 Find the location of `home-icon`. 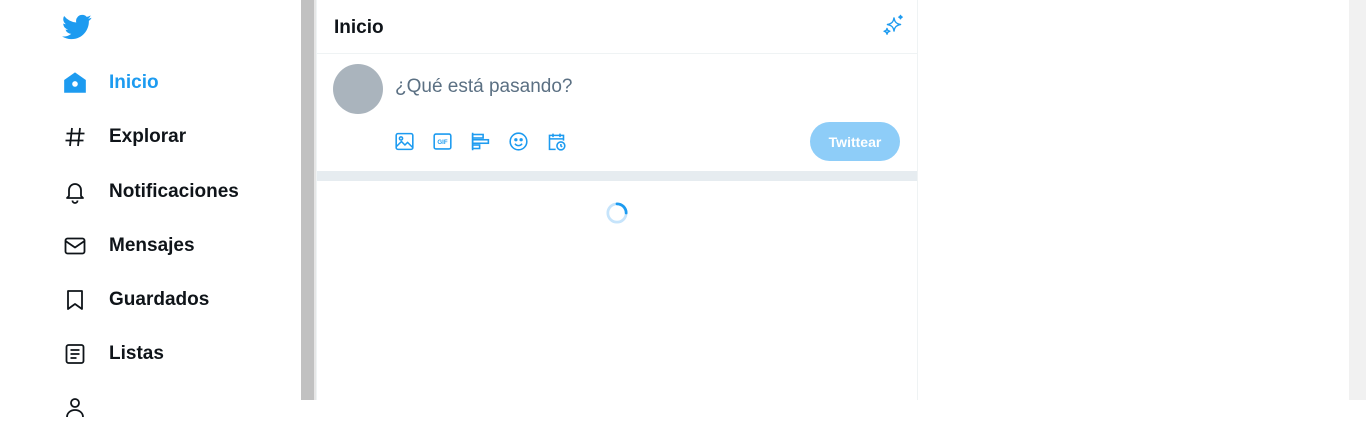

home-icon is located at coordinates (75, 83).